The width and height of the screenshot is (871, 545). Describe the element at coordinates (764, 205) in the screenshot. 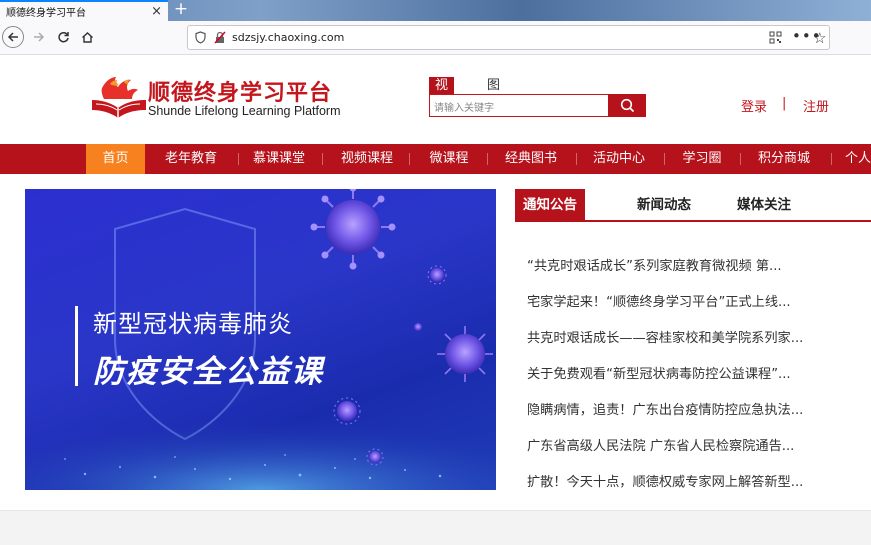

I see `tab-media-coverage: 媒体关注` at that location.